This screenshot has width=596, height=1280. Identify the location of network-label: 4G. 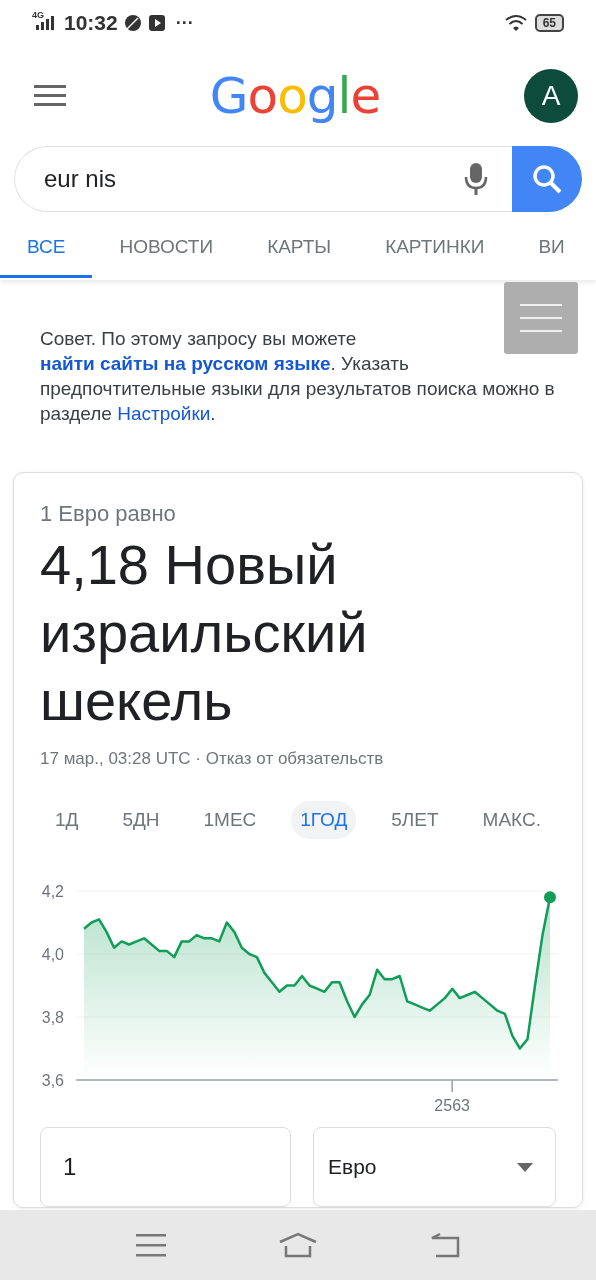
(38, 15).